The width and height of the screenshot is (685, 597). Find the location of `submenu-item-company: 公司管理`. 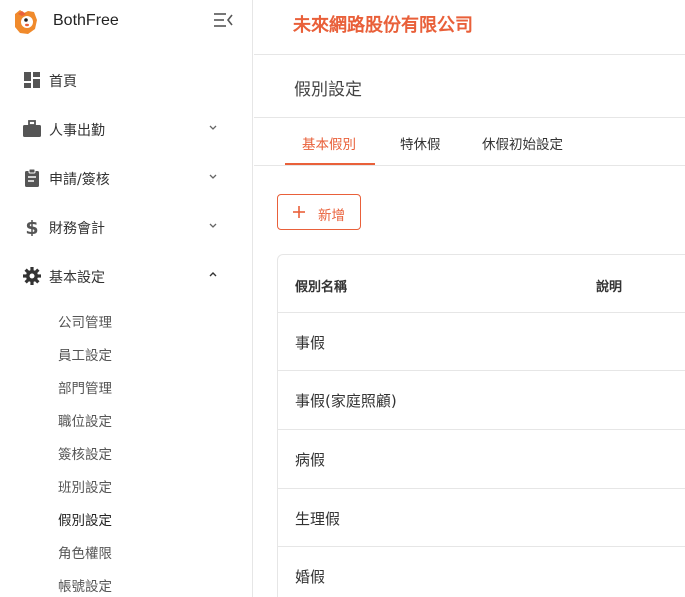

submenu-item-company: 公司管理 is located at coordinates (85, 321).